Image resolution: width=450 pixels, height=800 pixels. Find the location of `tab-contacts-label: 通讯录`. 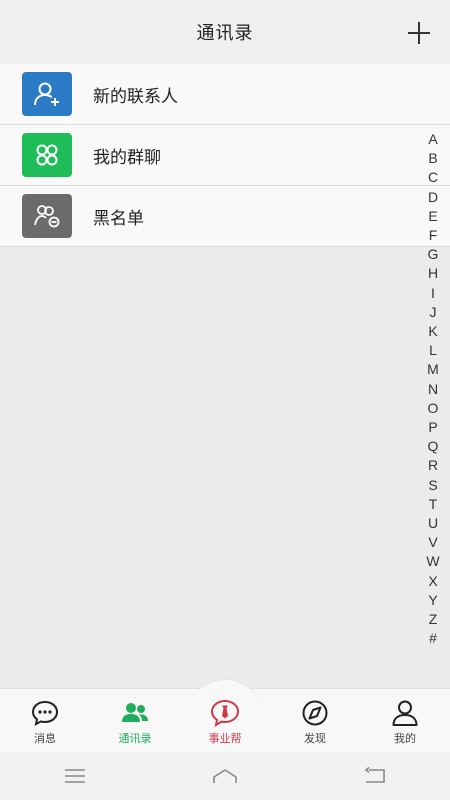

tab-contacts-label: 通讯录 is located at coordinates (135, 738).